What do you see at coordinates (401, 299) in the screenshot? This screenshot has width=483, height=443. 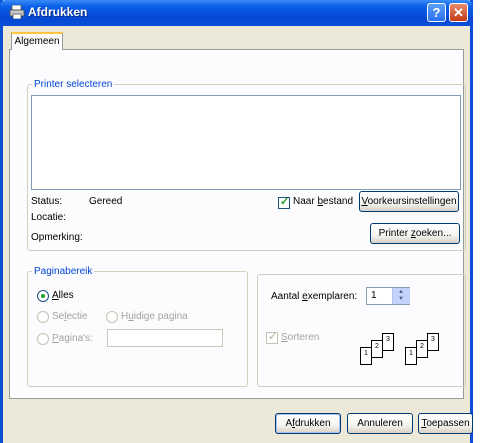 I see `spin-down-icon: ▼` at bounding box center [401, 299].